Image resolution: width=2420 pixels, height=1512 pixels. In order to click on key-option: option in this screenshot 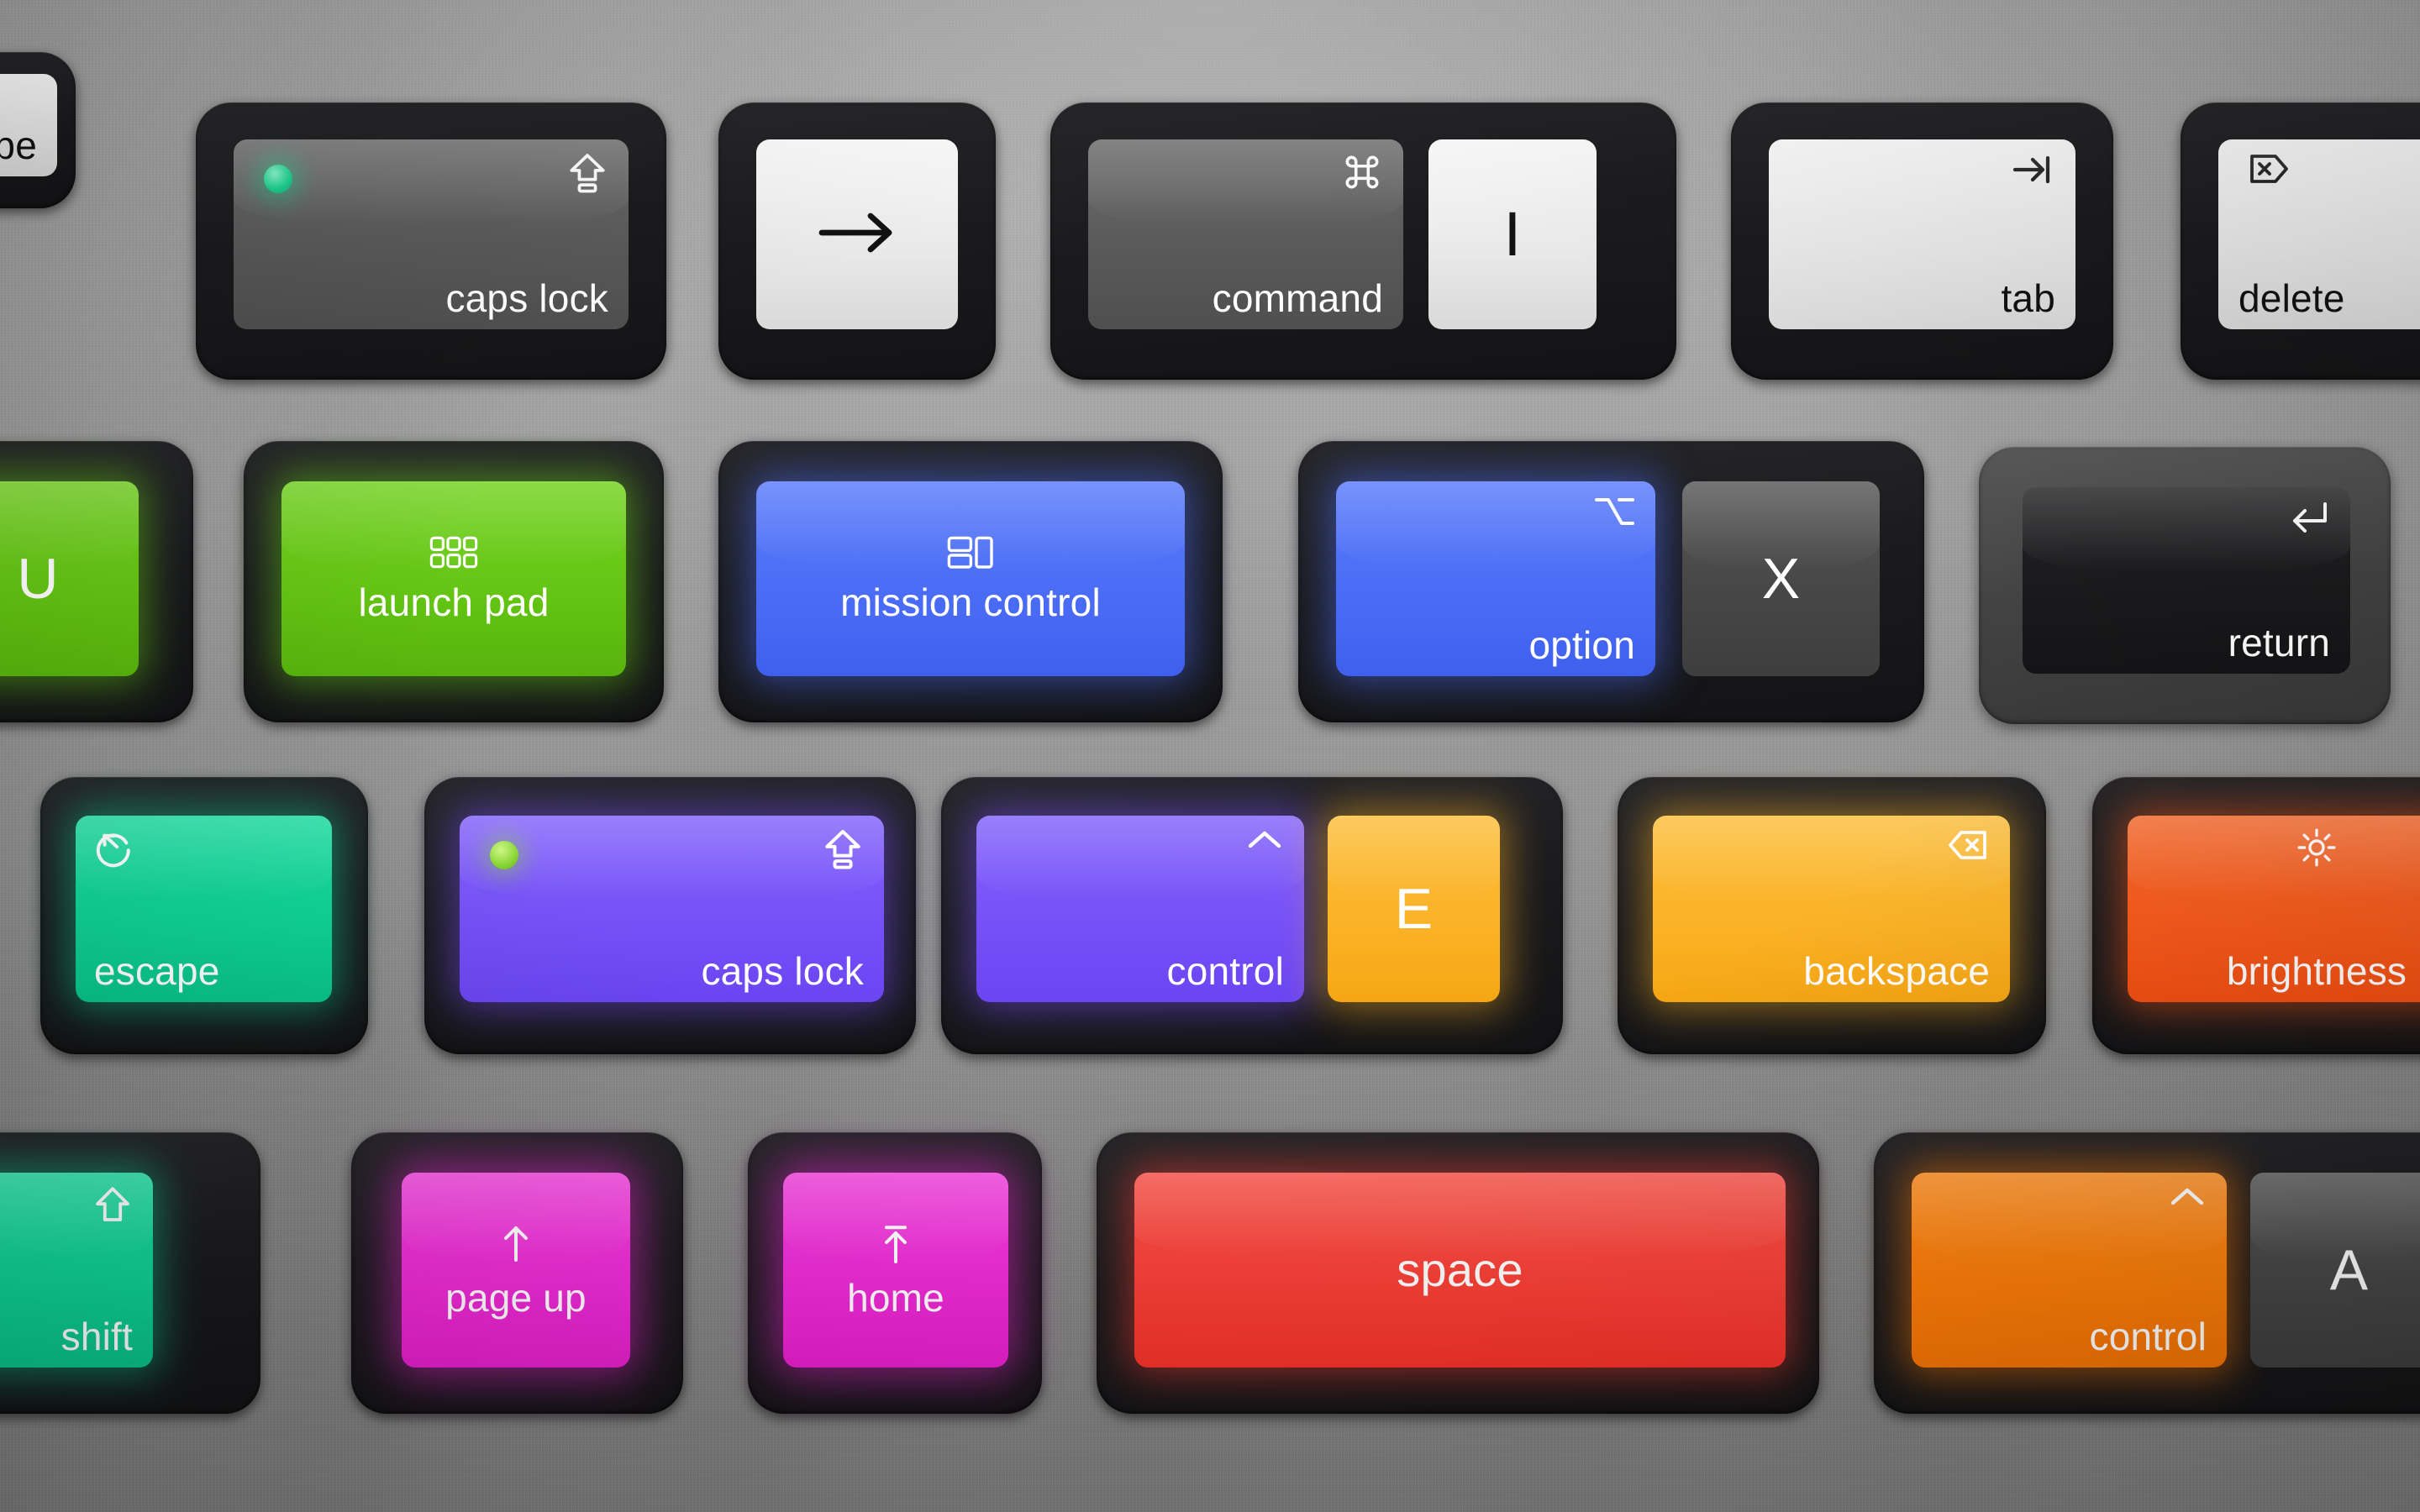, I will do `click(1496, 585)`.